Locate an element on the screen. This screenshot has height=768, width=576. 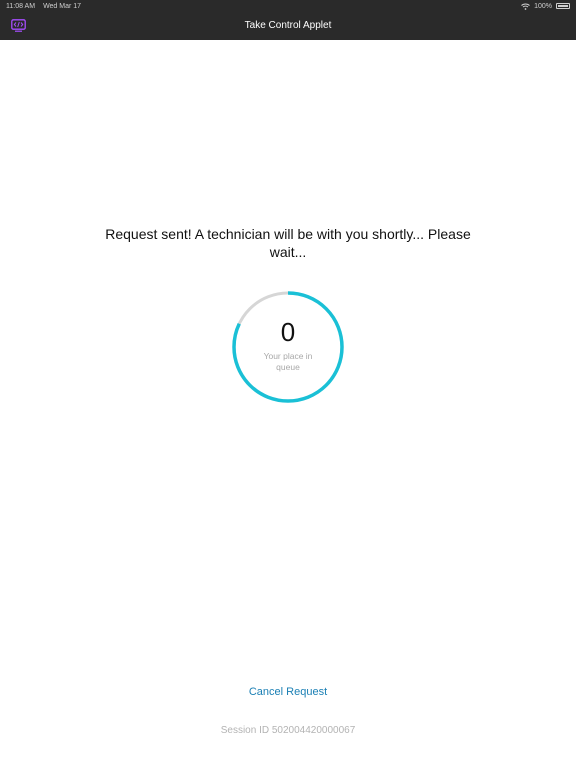
status-bar: 11:08 AM Wed Mar 17 100% is located at coordinates (288, 6).